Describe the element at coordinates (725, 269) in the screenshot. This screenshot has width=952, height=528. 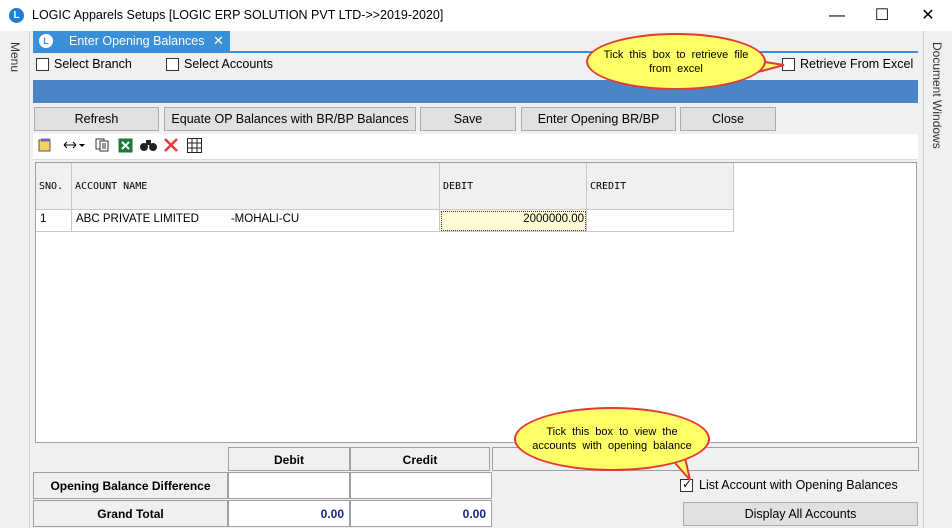
I see `callout-pointers` at that location.